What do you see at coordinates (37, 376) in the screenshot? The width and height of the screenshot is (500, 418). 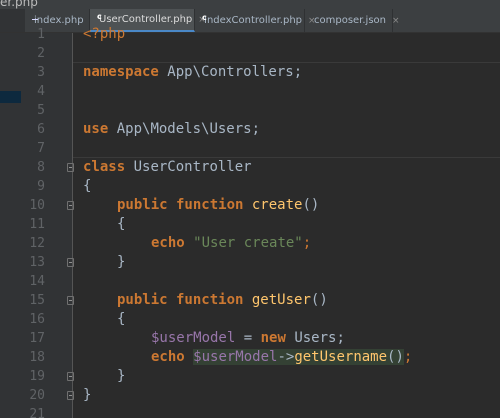 I see `line-number: 19` at bounding box center [37, 376].